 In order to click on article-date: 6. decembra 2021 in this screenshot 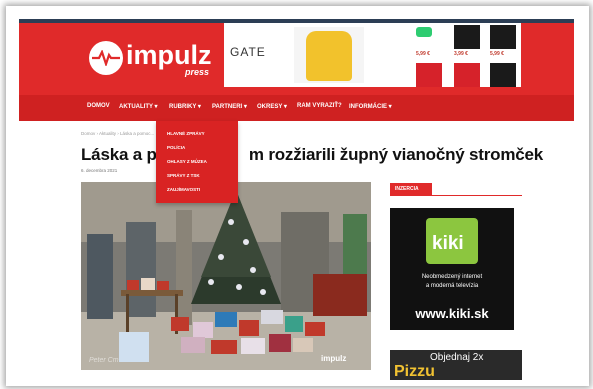, I will do `click(99, 170)`.